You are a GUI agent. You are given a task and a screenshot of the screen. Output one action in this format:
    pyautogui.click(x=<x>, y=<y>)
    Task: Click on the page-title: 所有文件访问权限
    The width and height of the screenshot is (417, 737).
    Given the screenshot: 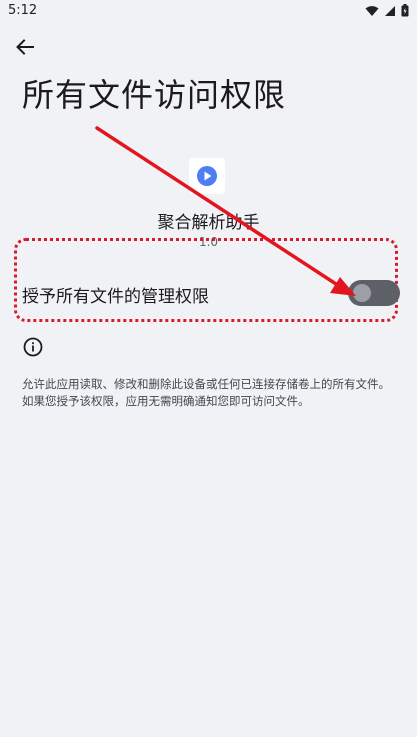 What is the action you would take?
    pyautogui.click(x=154, y=95)
    